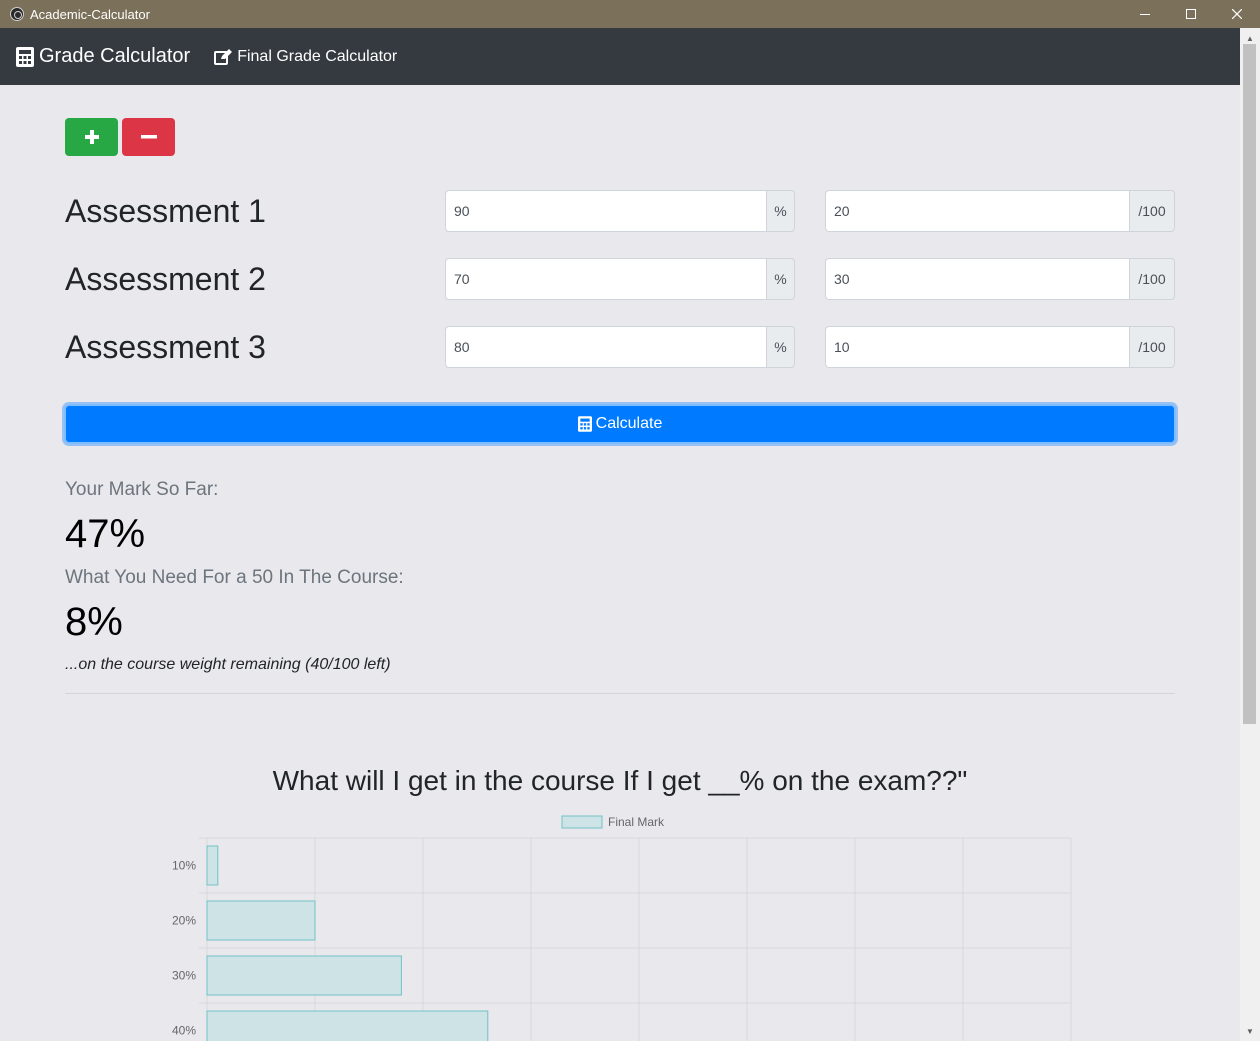  I want to click on window-title: Academic-Calculator, so click(90, 14).